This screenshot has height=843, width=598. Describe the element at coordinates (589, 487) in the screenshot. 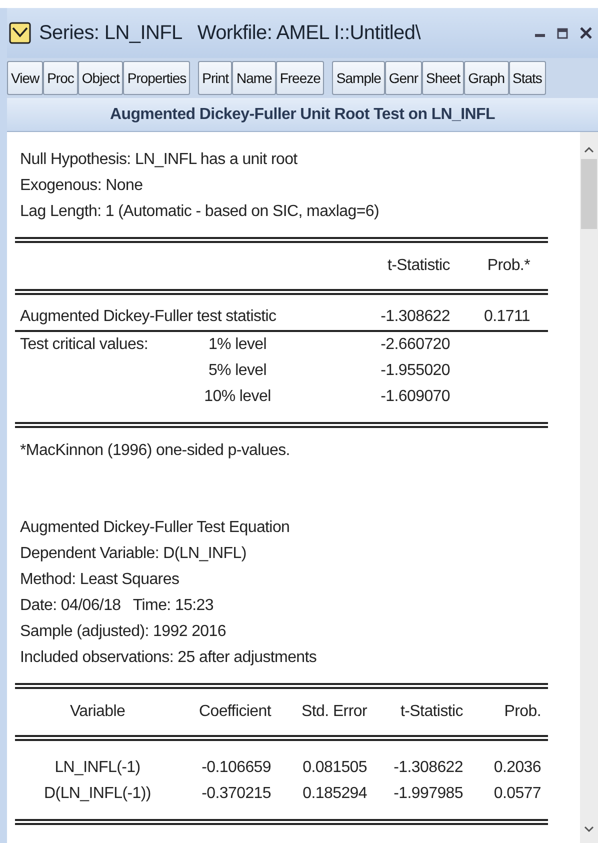

I see `scrollbar` at that location.